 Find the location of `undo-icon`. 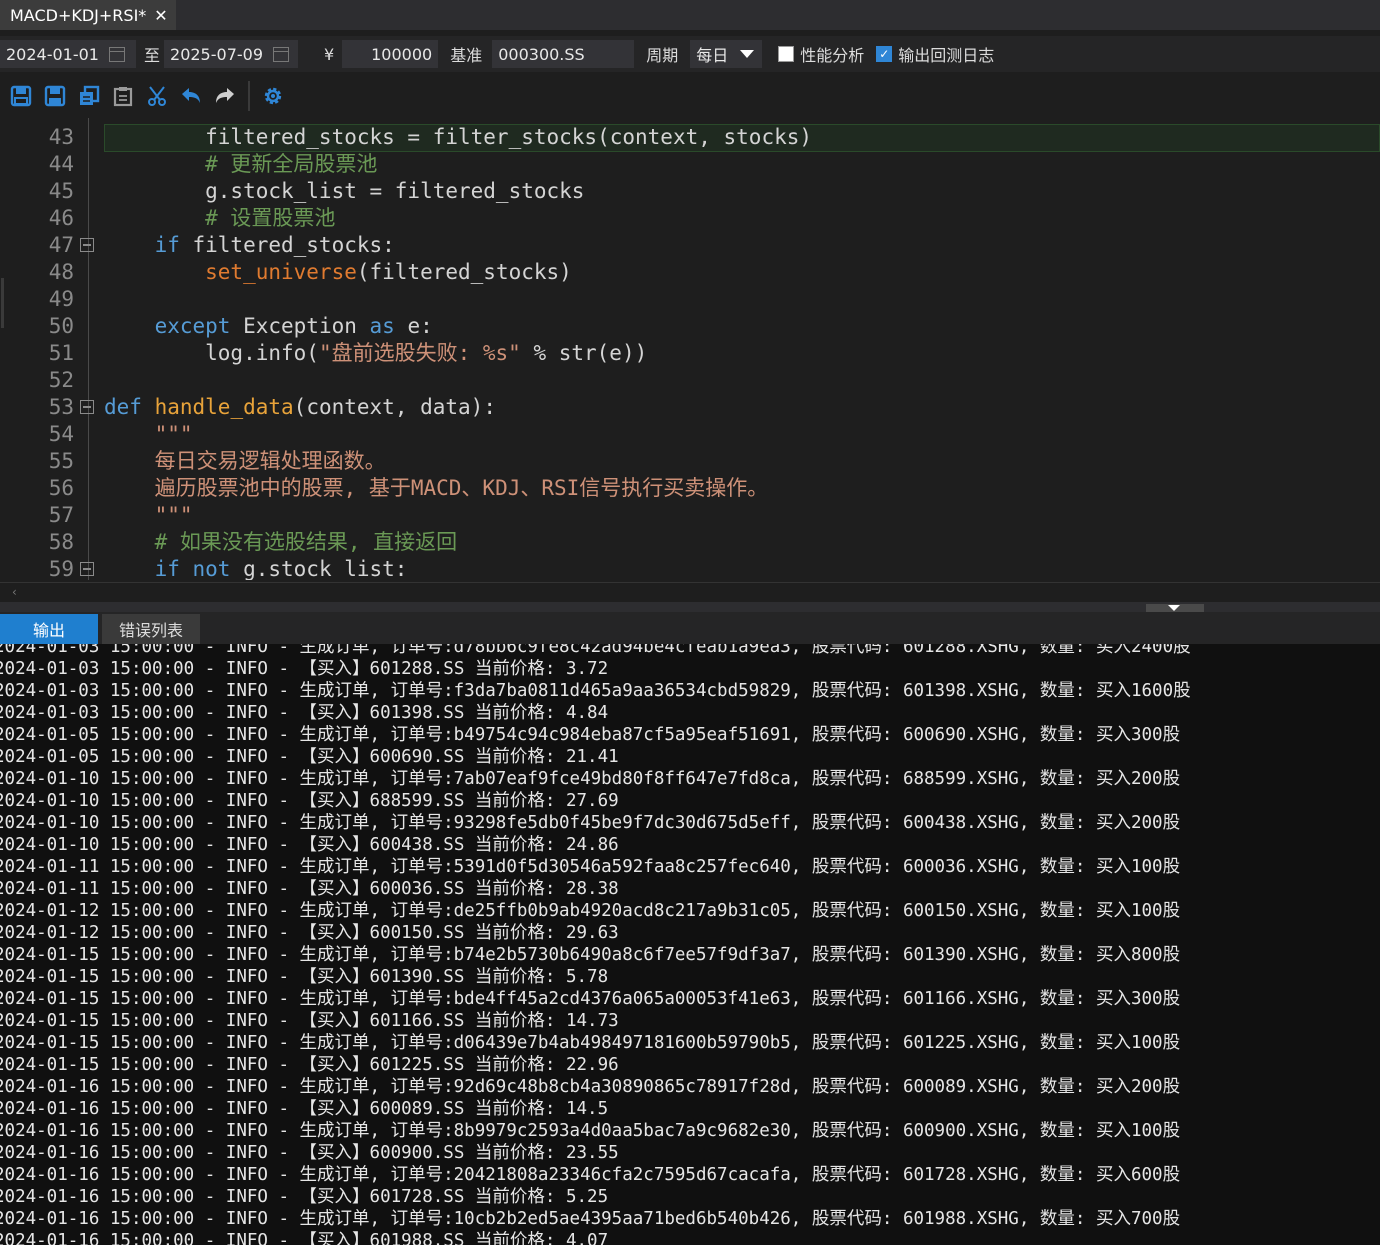

undo-icon is located at coordinates (191, 95).